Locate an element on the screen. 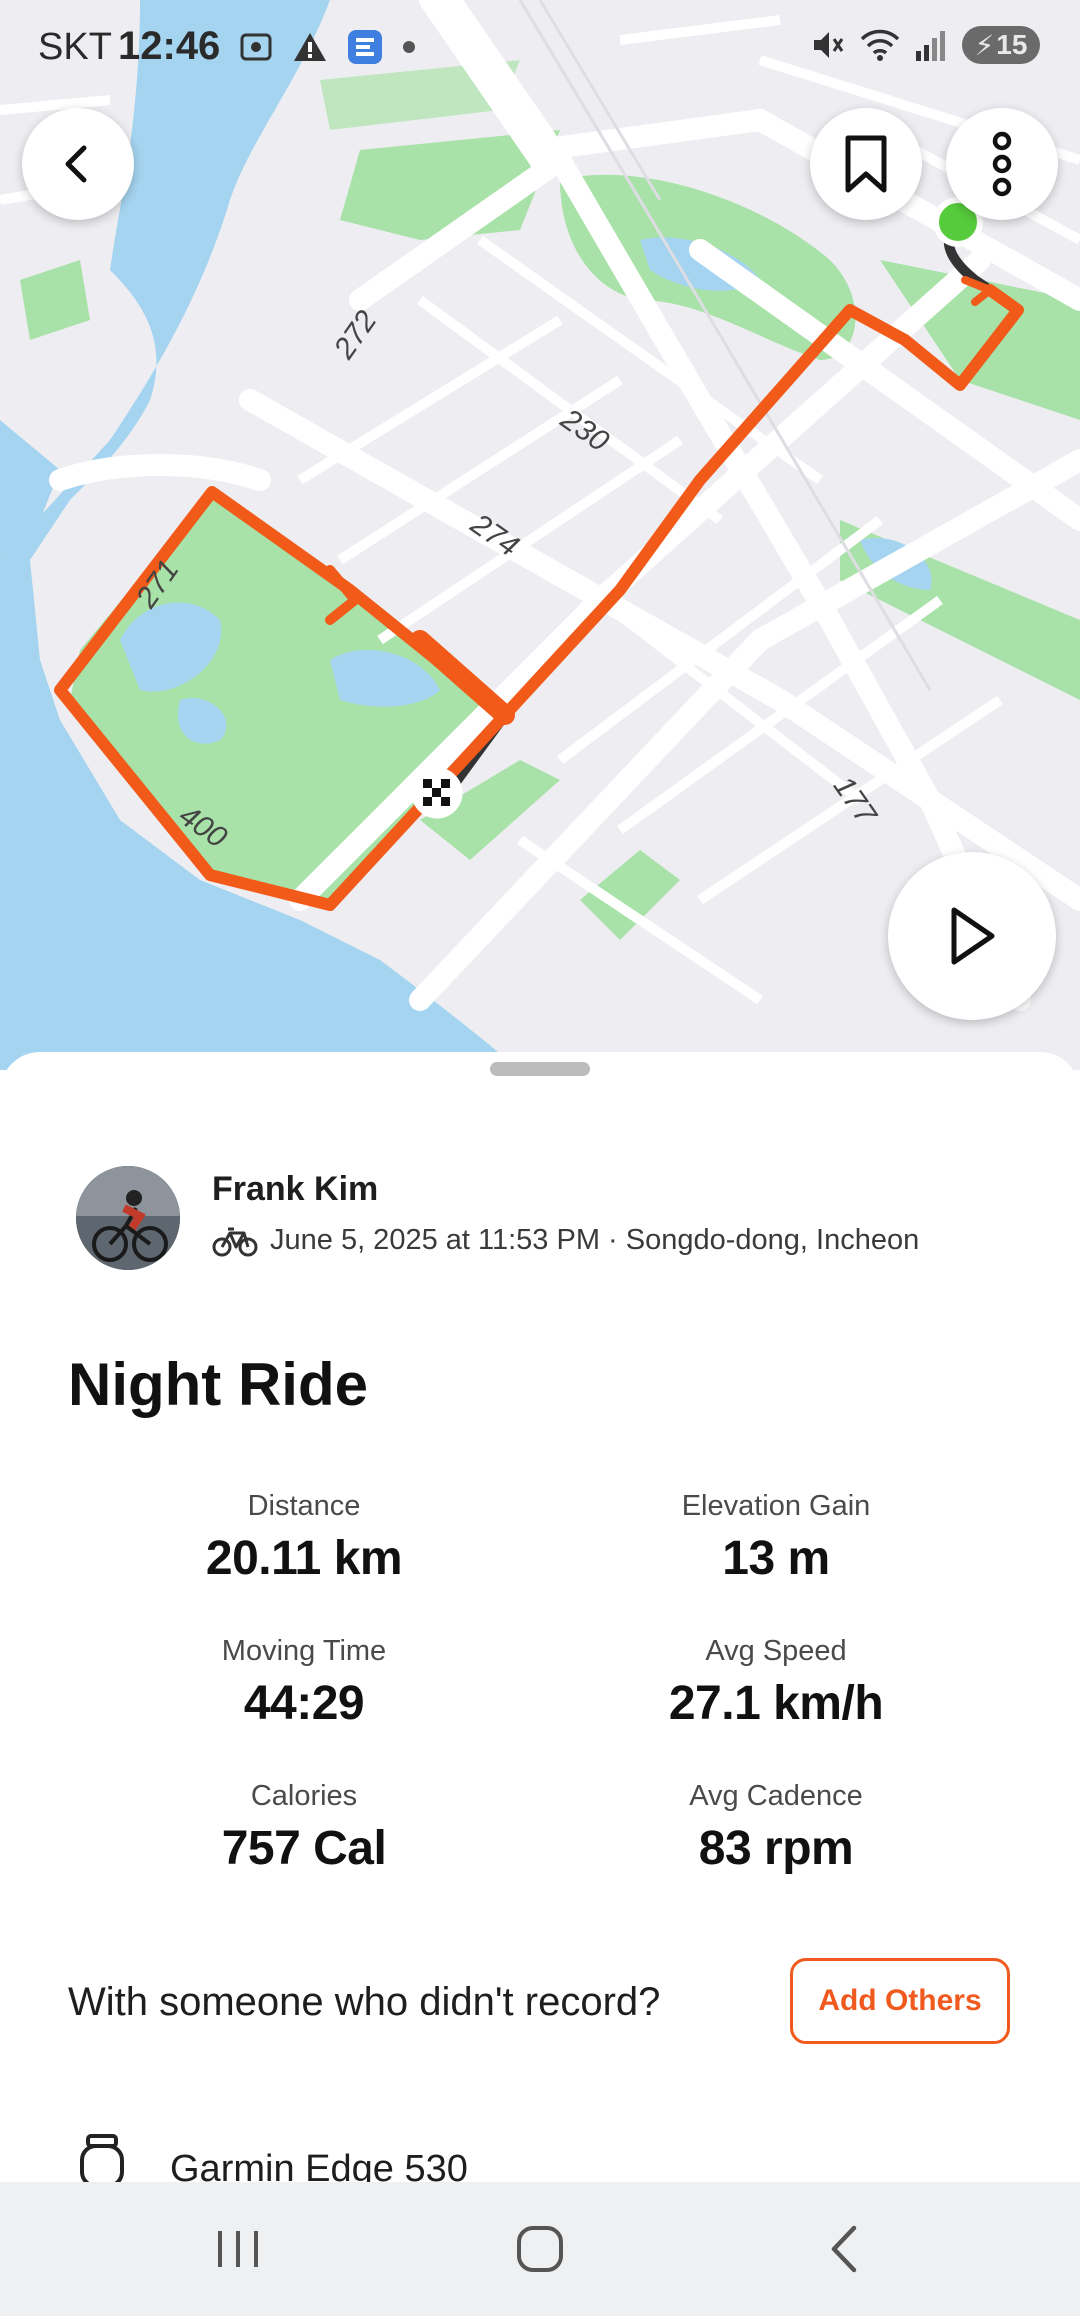 The height and width of the screenshot is (2316, 1080). avatar is located at coordinates (128, 1218).